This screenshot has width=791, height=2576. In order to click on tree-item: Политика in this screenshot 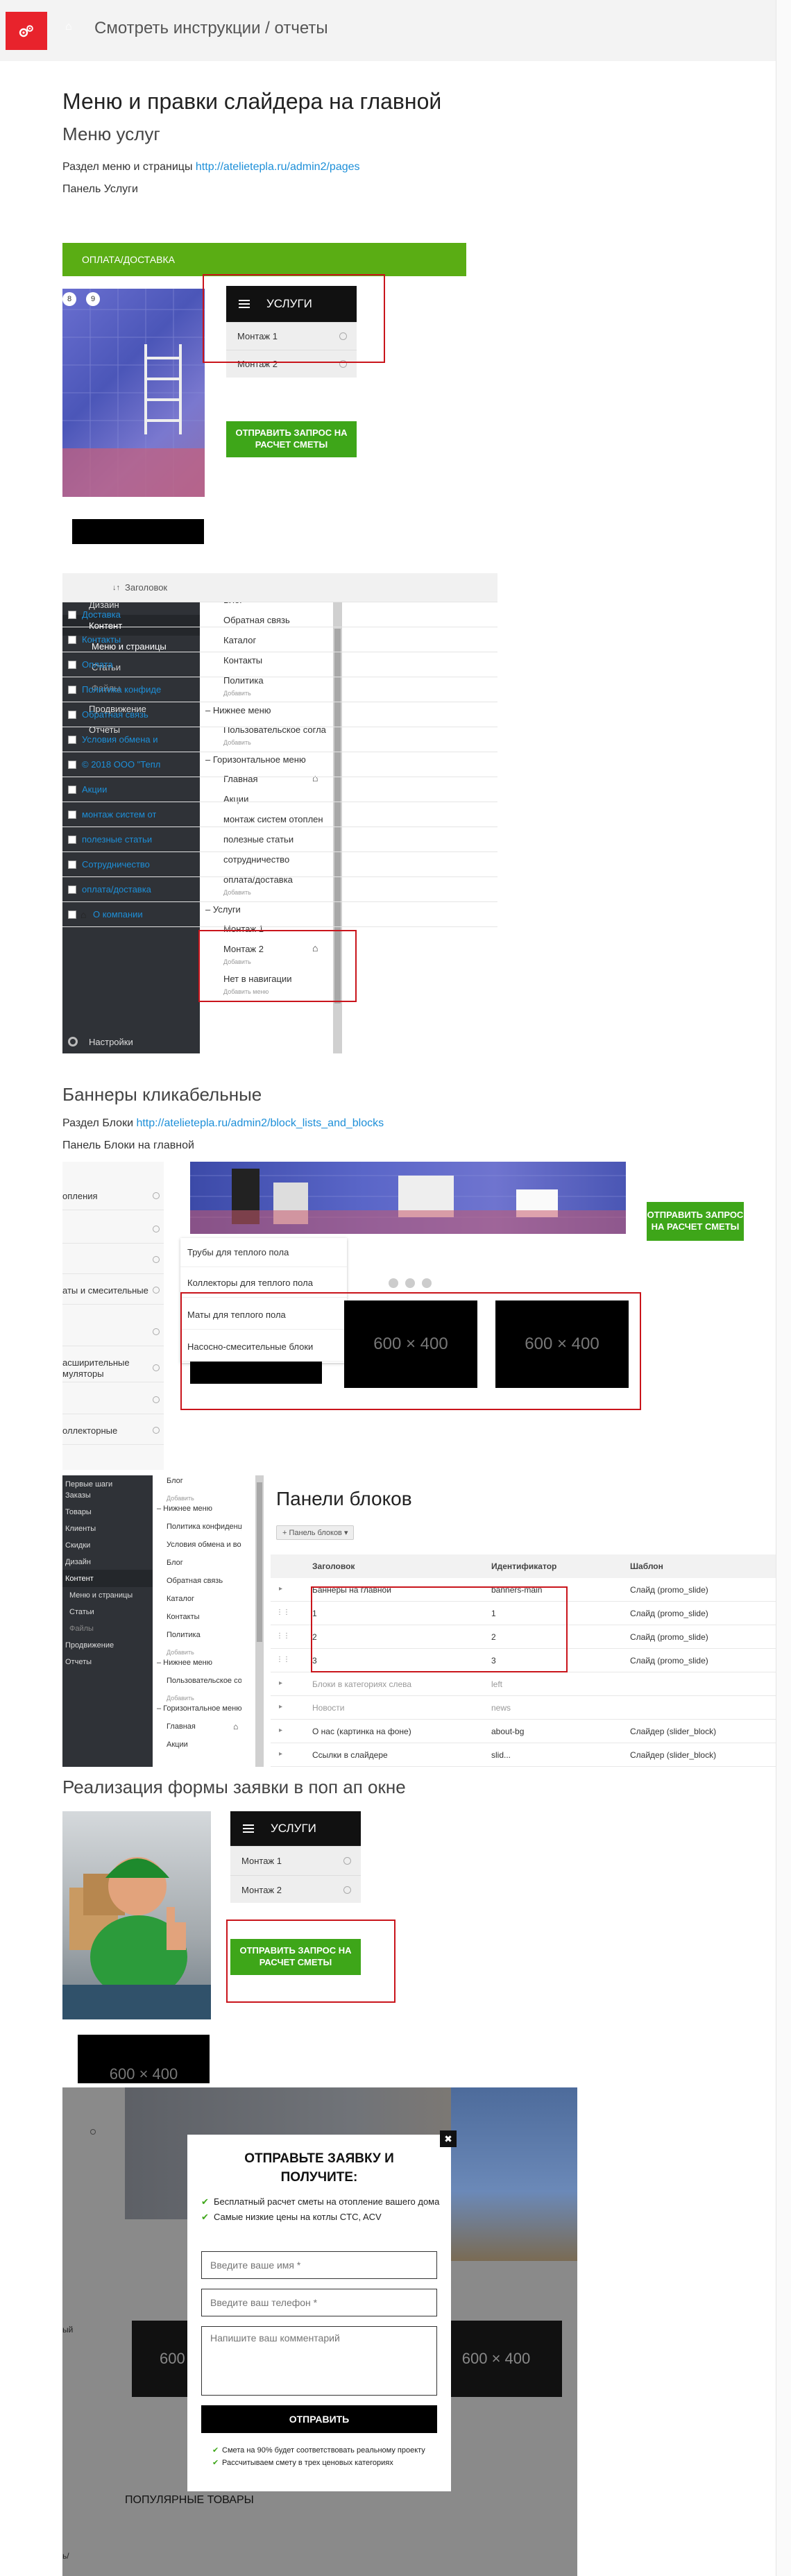, I will do `click(204, 1635)`.